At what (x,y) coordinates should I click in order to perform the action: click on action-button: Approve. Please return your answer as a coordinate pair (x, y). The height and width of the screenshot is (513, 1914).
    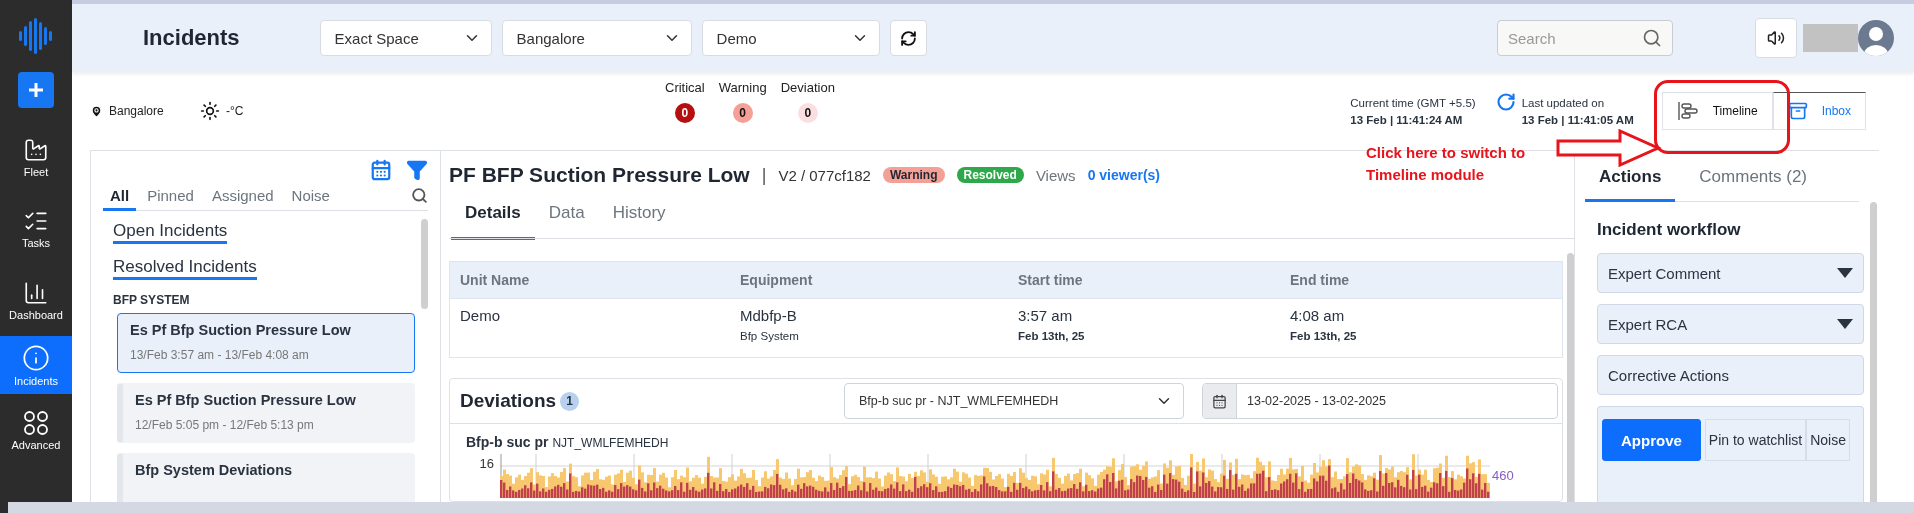
    Looking at the image, I should click on (1651, 440).